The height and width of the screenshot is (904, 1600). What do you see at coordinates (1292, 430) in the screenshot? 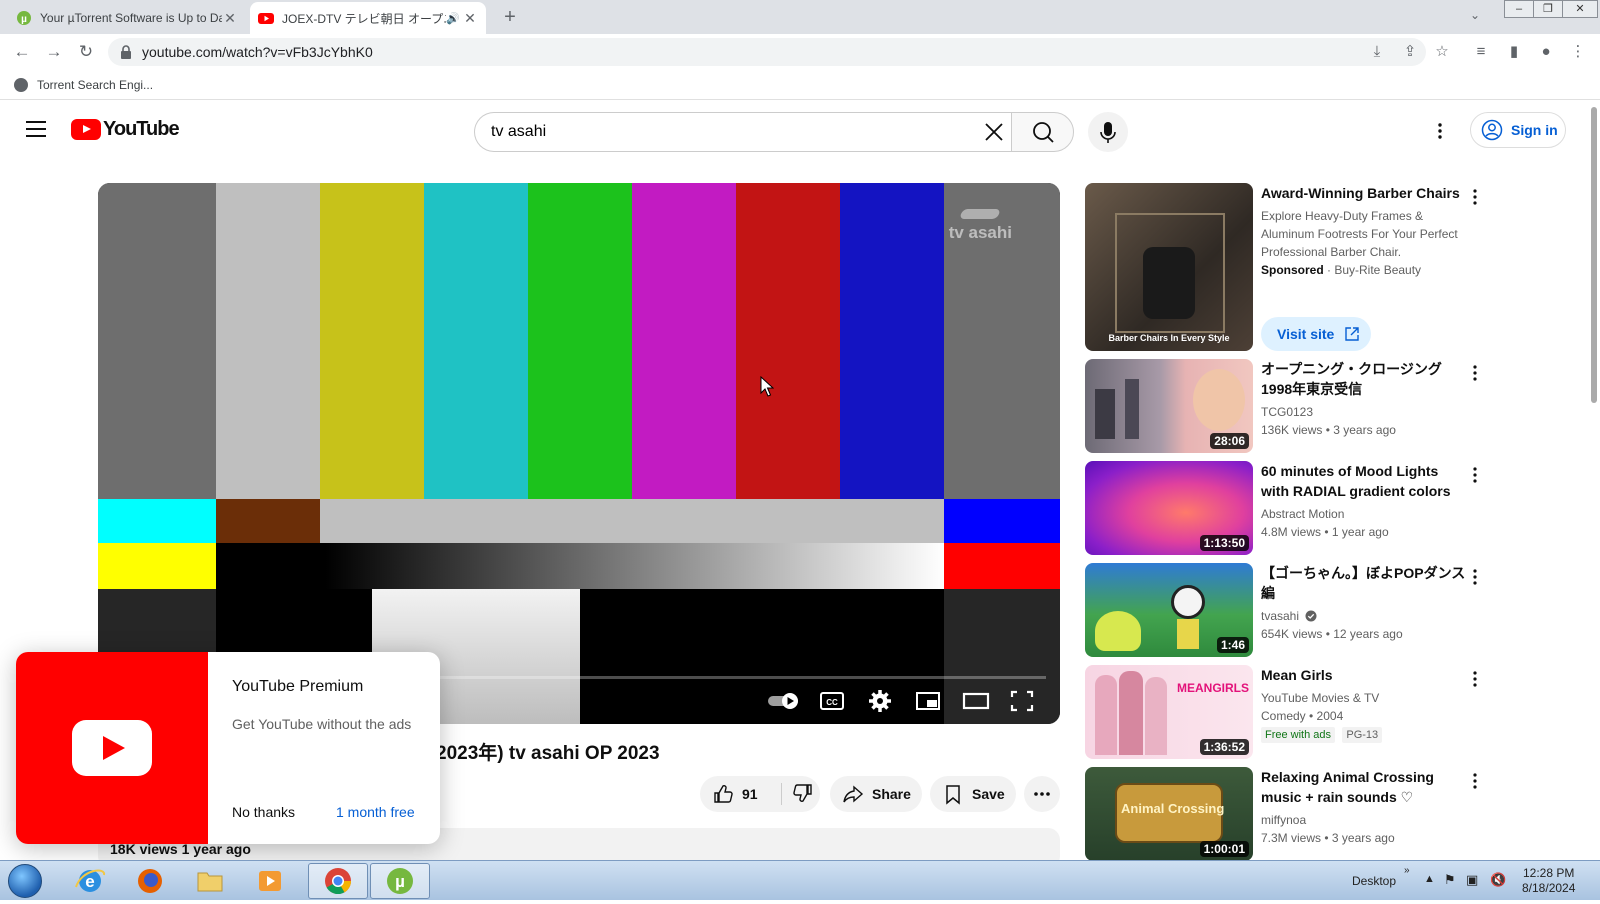
I see `view-count: 136K views` at bounding box center [1292, 430].